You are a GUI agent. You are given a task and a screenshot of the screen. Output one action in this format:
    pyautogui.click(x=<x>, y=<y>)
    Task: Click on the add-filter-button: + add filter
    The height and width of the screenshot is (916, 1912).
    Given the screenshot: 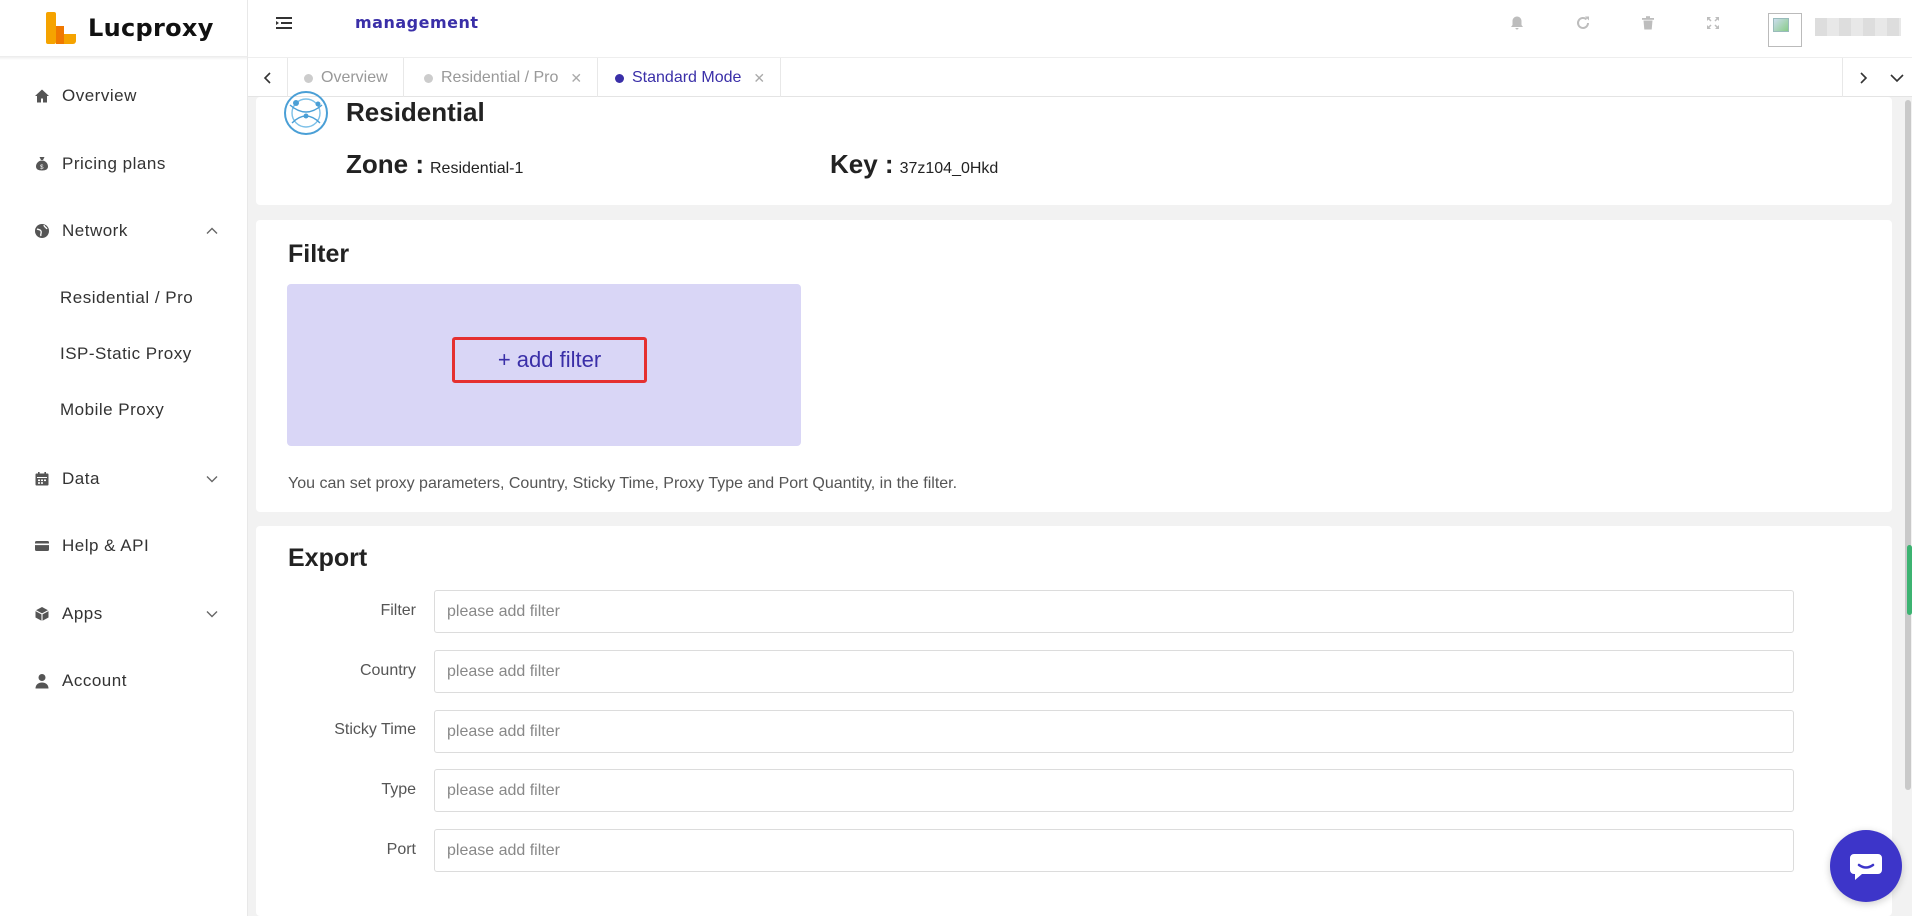 What is the action you would take?
    pyautogui.click(x=549, y=360)
    